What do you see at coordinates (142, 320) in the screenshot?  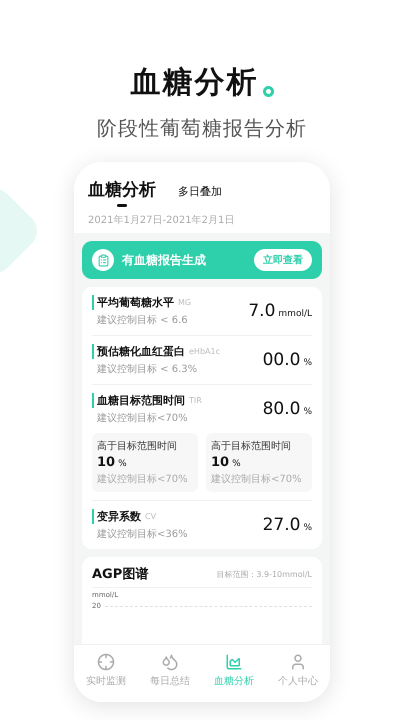 I see `metric-hint: 建议控制目标 < 6.6` at bounding box center [142, 320].